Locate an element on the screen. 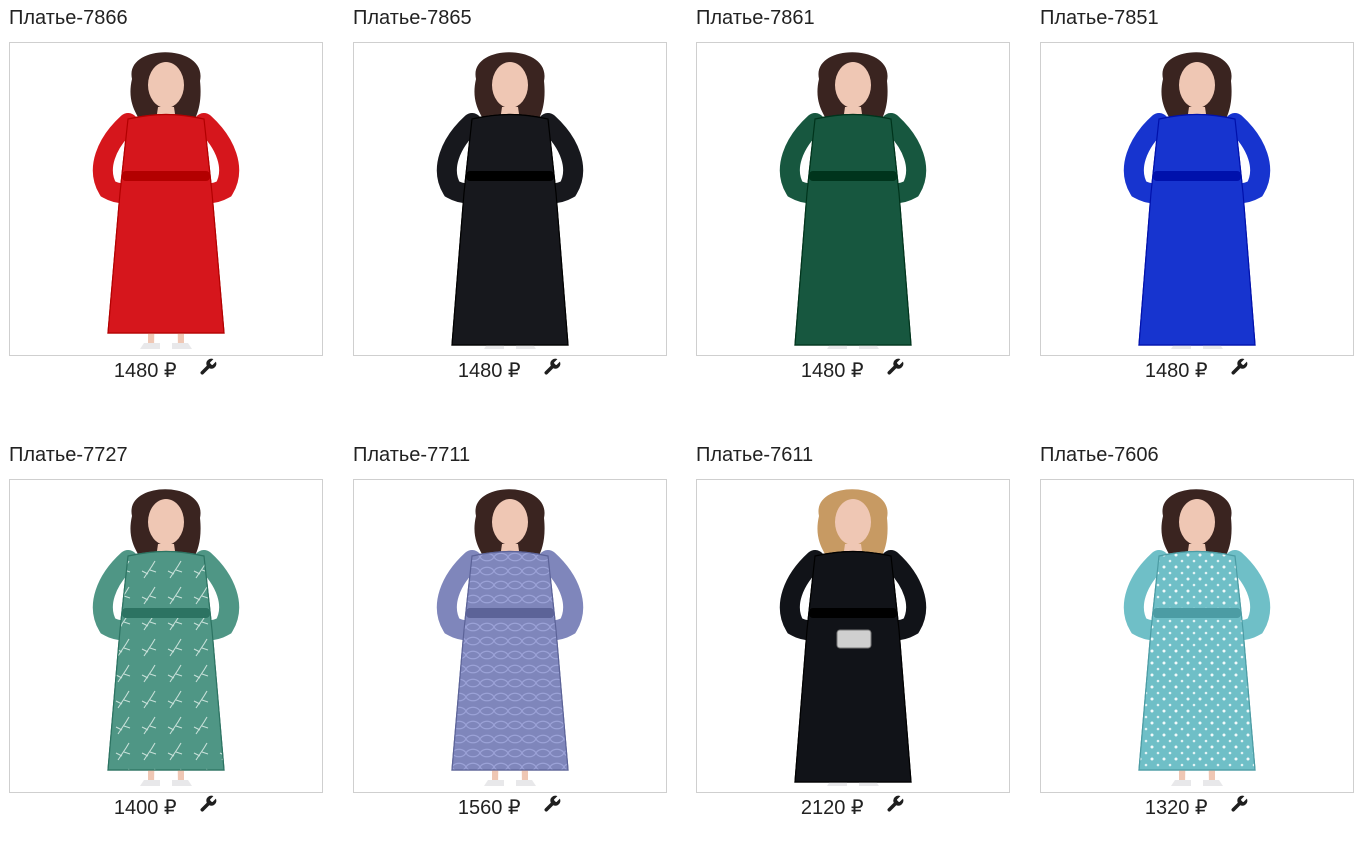 The height and width of the screenshot is (867, 1372). product-footer: 1400 ₽ is located at coordinates (166, 808).